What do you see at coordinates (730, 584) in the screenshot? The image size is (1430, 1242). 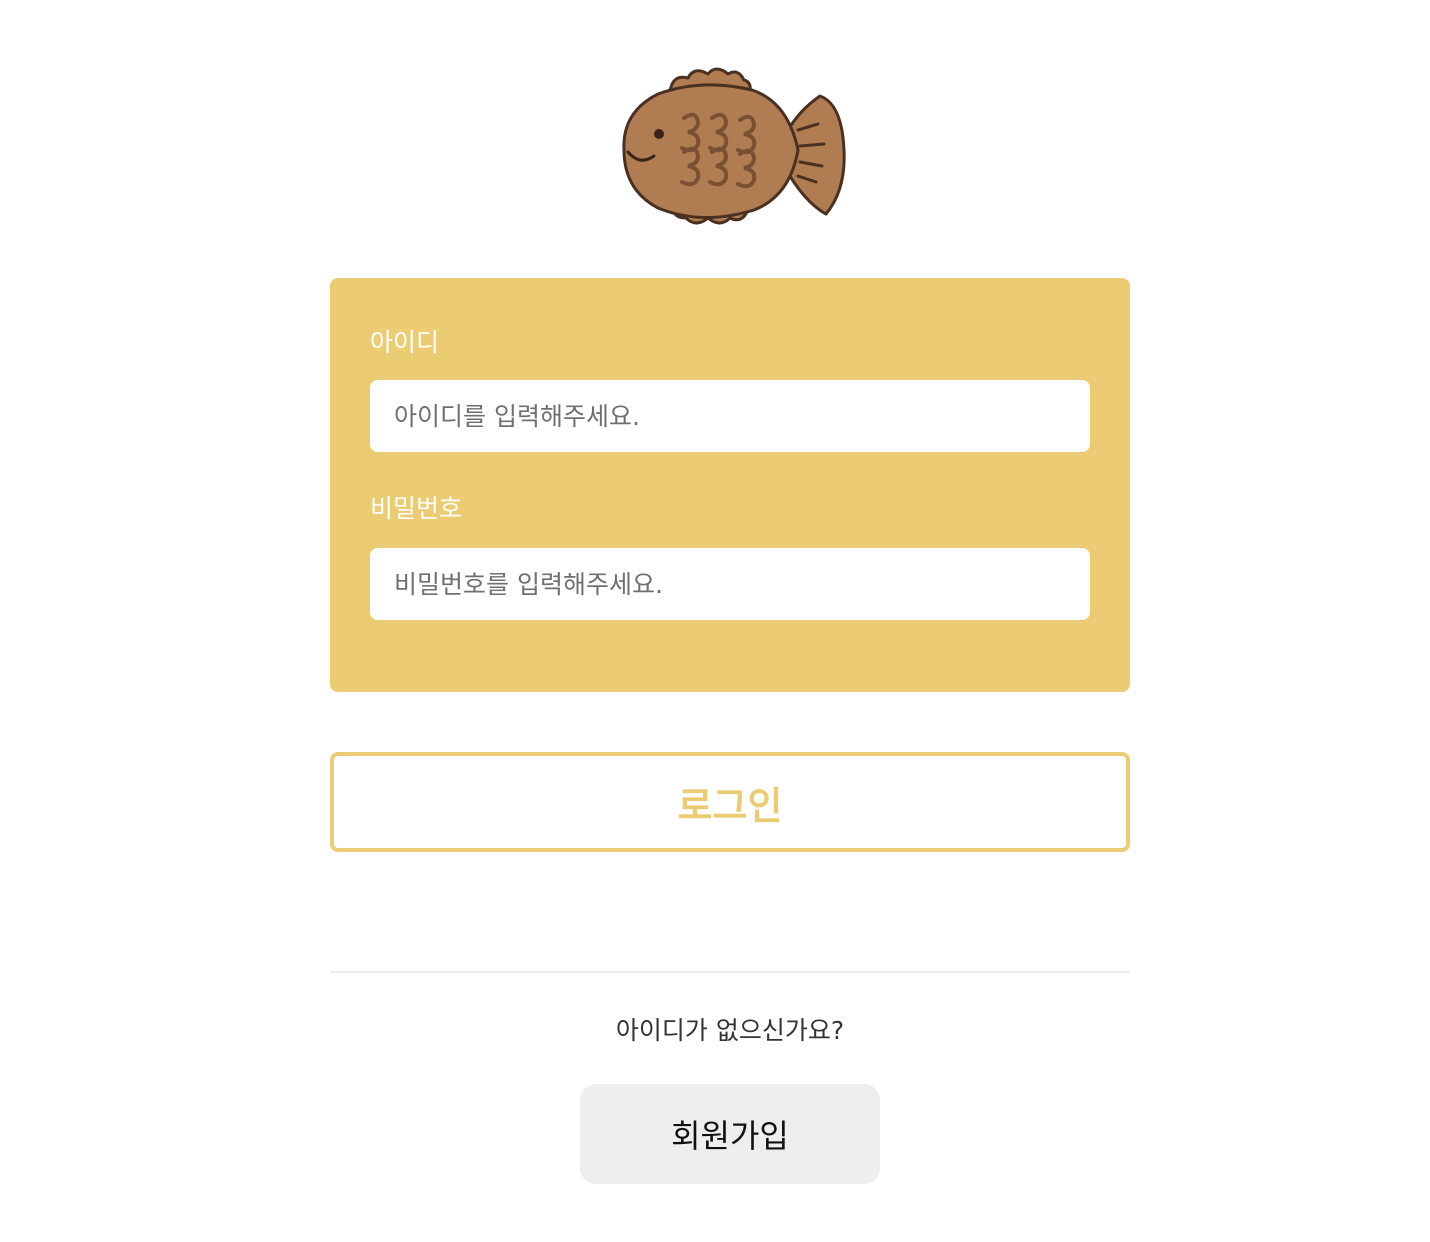 I see `password-input` at bounding box center [730, 584].